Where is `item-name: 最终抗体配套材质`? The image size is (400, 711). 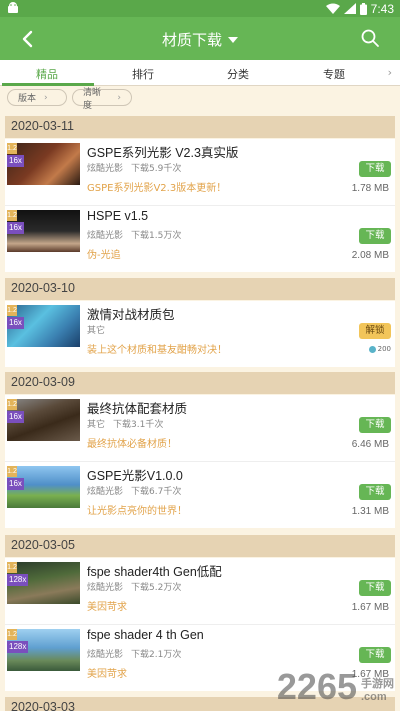
item-name: 最终抗体配套材质 is located at coordinates (137, 409).